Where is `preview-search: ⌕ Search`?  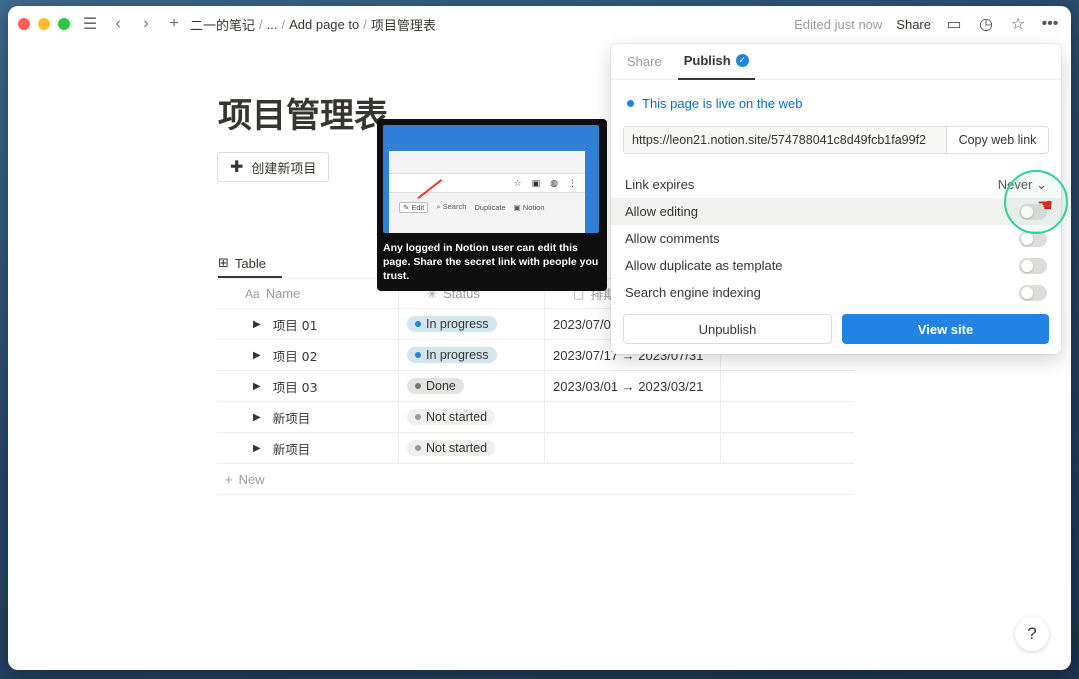
preview-search: ⌕ Search is located at coordinates (451, 206).